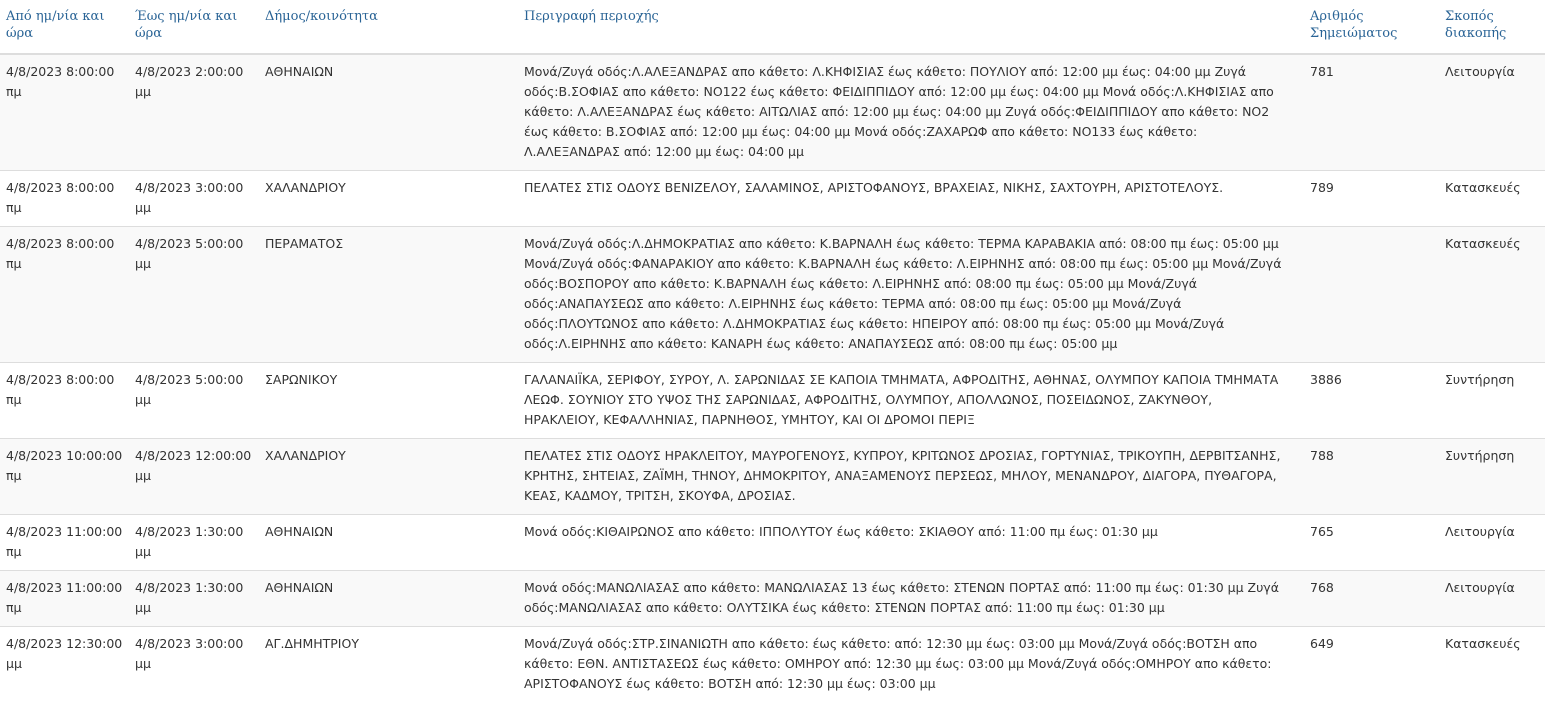 The height and width of the screenshot is (702, 1545). I want to click on cell-notice-number: 3886, so click(1365, 401).